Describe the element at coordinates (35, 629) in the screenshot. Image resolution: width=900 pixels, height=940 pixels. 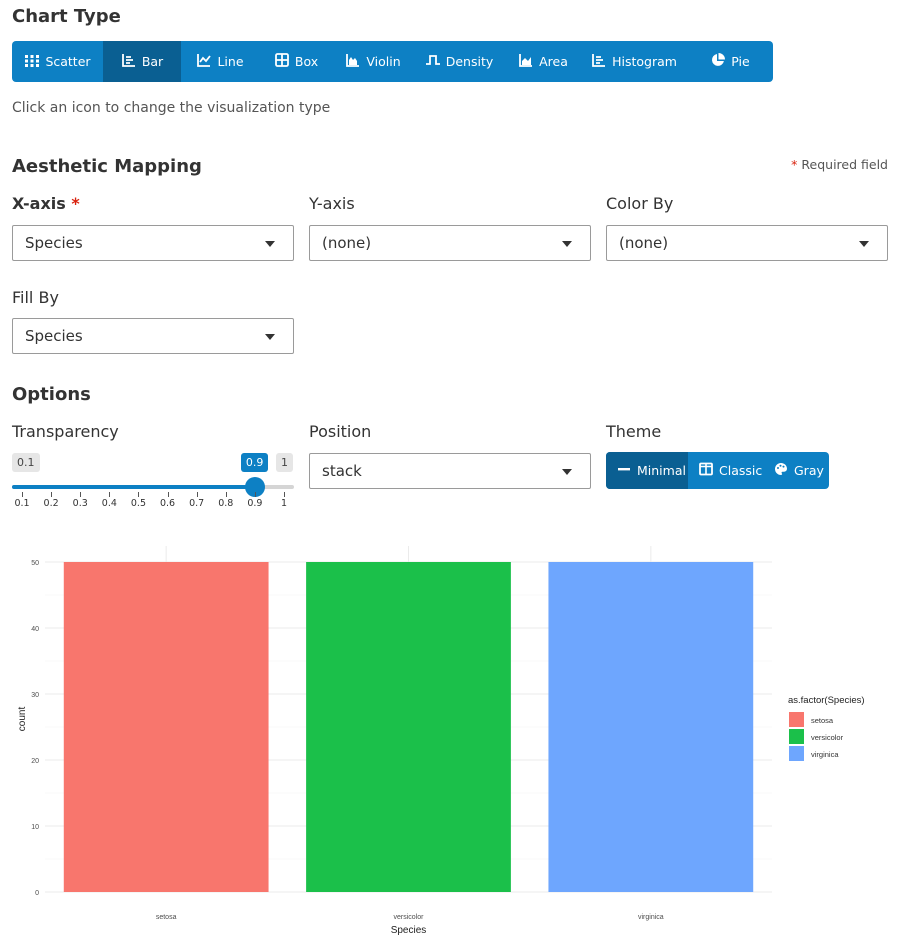
I see `y-tick-label: 40` at that location.